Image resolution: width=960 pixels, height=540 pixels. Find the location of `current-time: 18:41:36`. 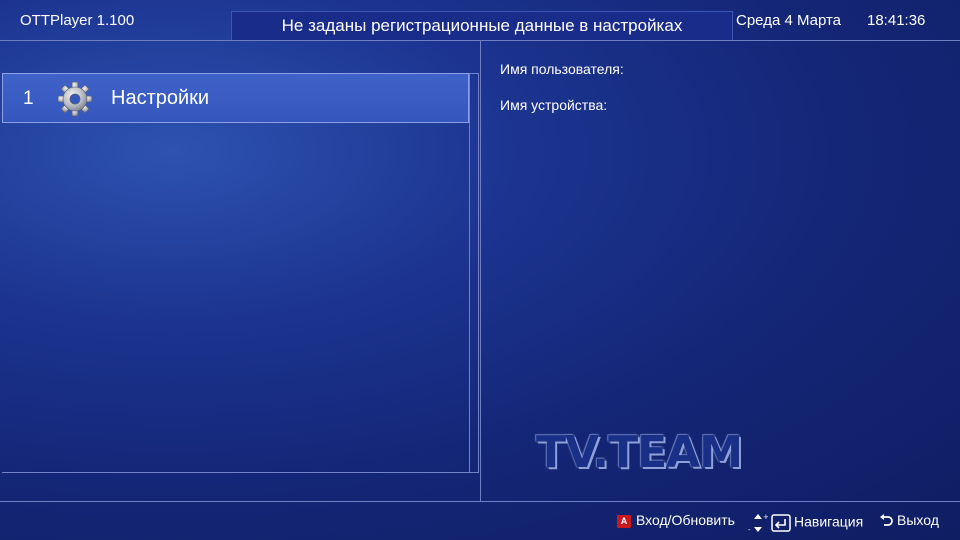

current-time: 18:41:36 is located at coordinates (896, 20).